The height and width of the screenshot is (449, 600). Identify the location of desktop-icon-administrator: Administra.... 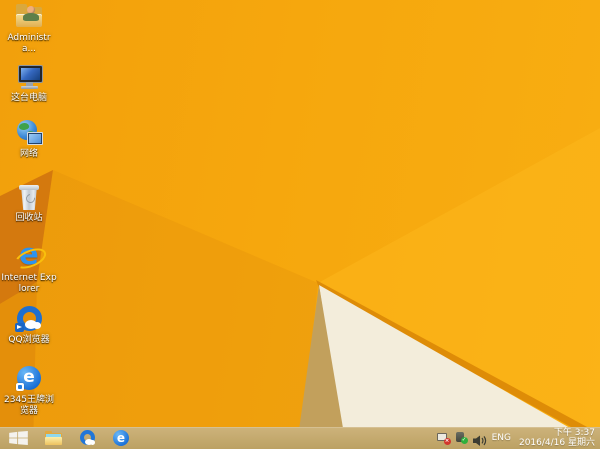
(29, 29).